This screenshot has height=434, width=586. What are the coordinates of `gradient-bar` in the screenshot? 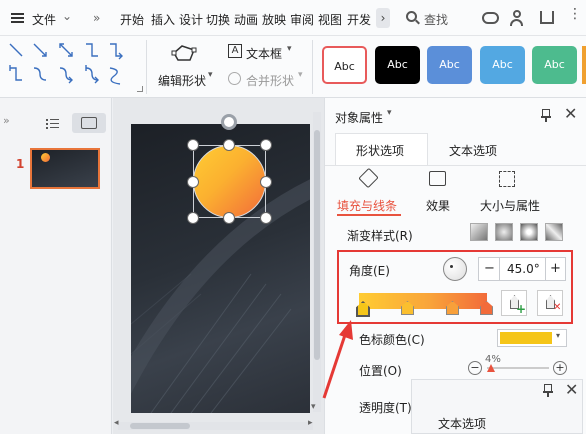 It's located at (423, 301).